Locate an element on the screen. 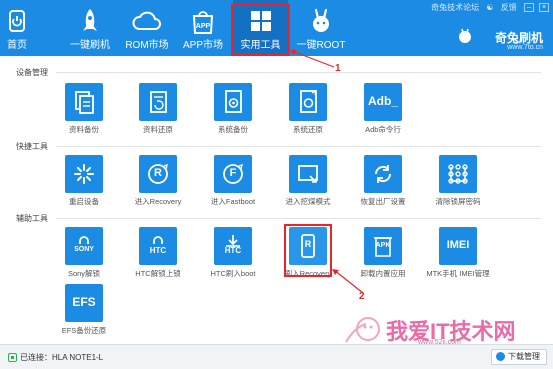 The width and height of the screenshot is (553, 369). nav-app-market: APP APP市场 is located at coordinates (203, 28).